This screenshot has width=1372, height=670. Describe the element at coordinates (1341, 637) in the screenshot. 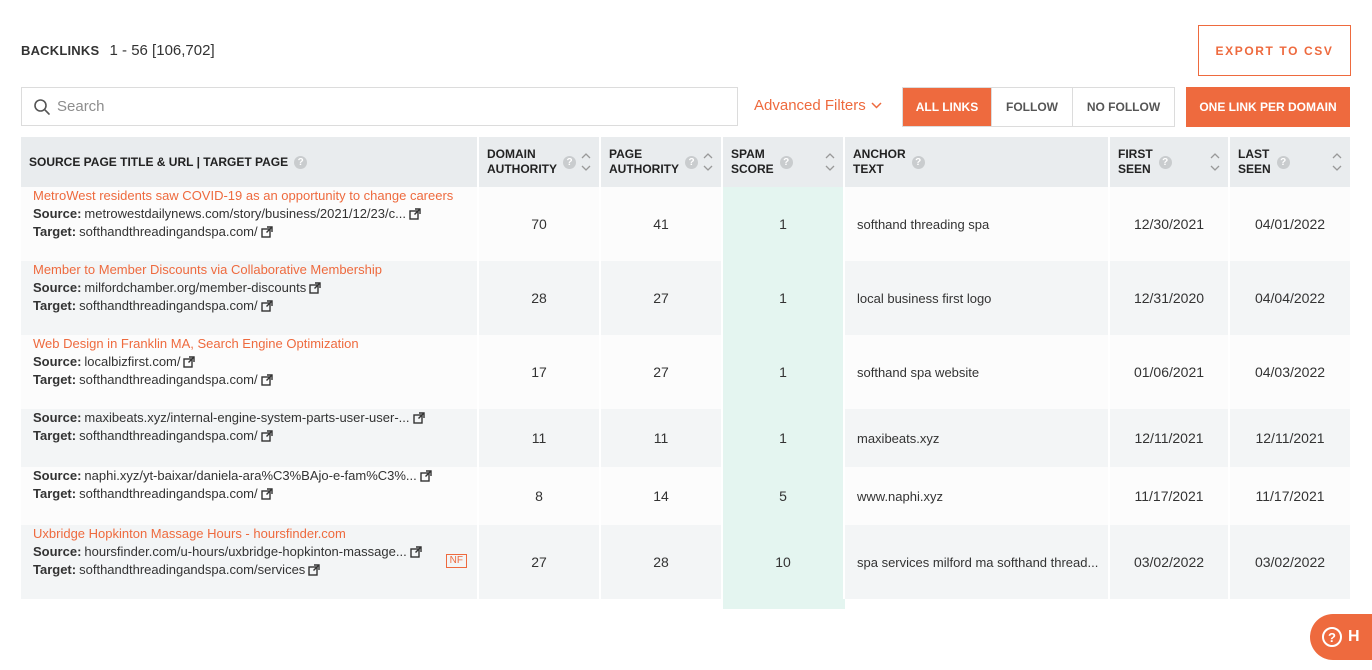

I see `help-button: ? H` at that location.